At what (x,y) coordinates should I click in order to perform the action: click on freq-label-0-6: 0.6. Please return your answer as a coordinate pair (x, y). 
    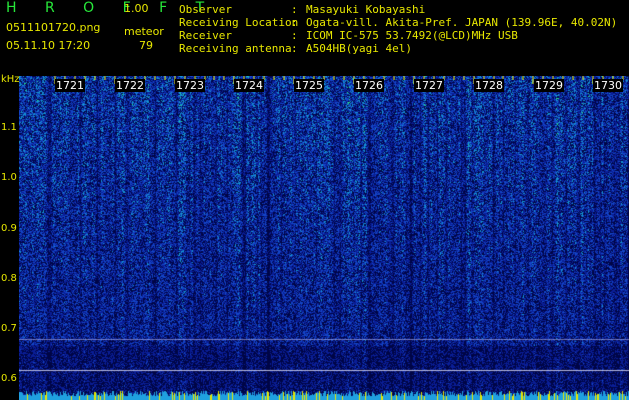
    Looking at the image, I should click on (9, 378).